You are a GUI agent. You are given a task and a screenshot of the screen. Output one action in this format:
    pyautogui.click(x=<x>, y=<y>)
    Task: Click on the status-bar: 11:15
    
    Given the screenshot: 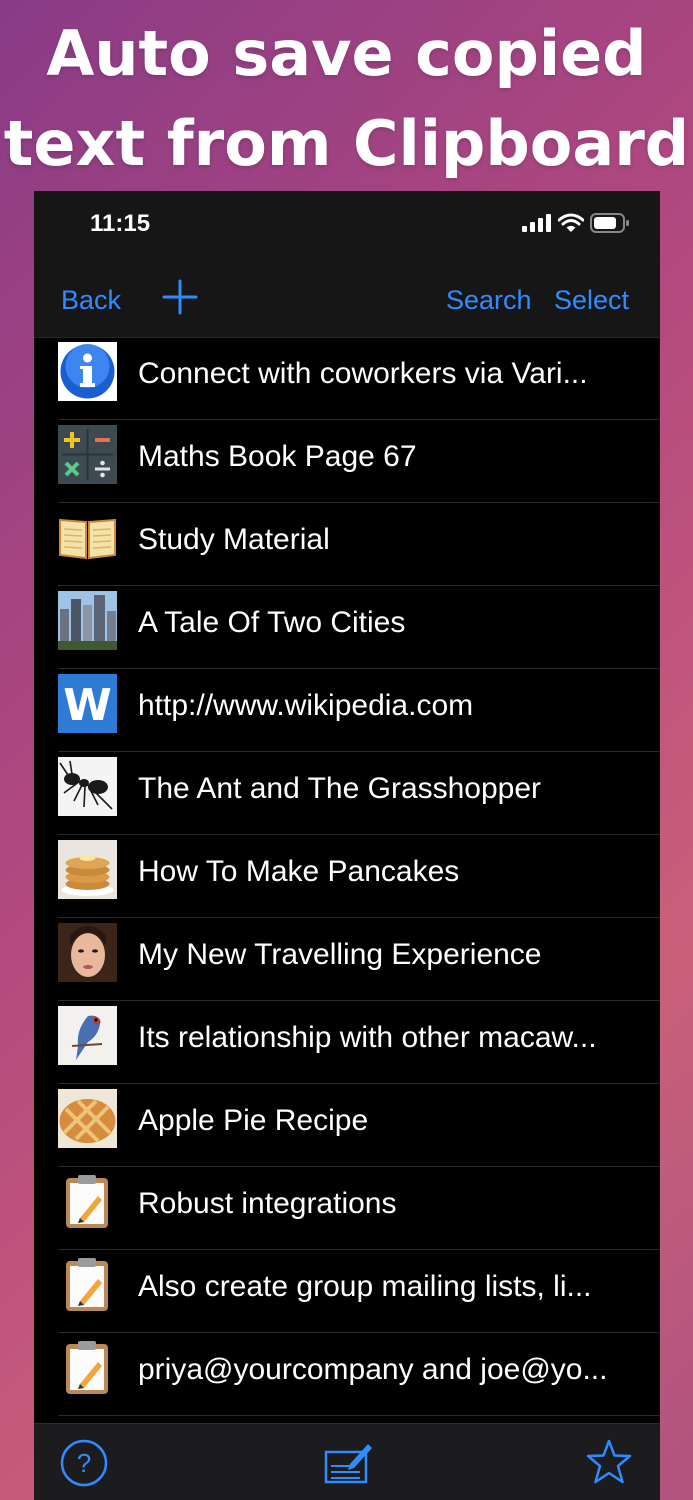 What is the action you would take?
    pyautogui.click(x=347, y=224)
    